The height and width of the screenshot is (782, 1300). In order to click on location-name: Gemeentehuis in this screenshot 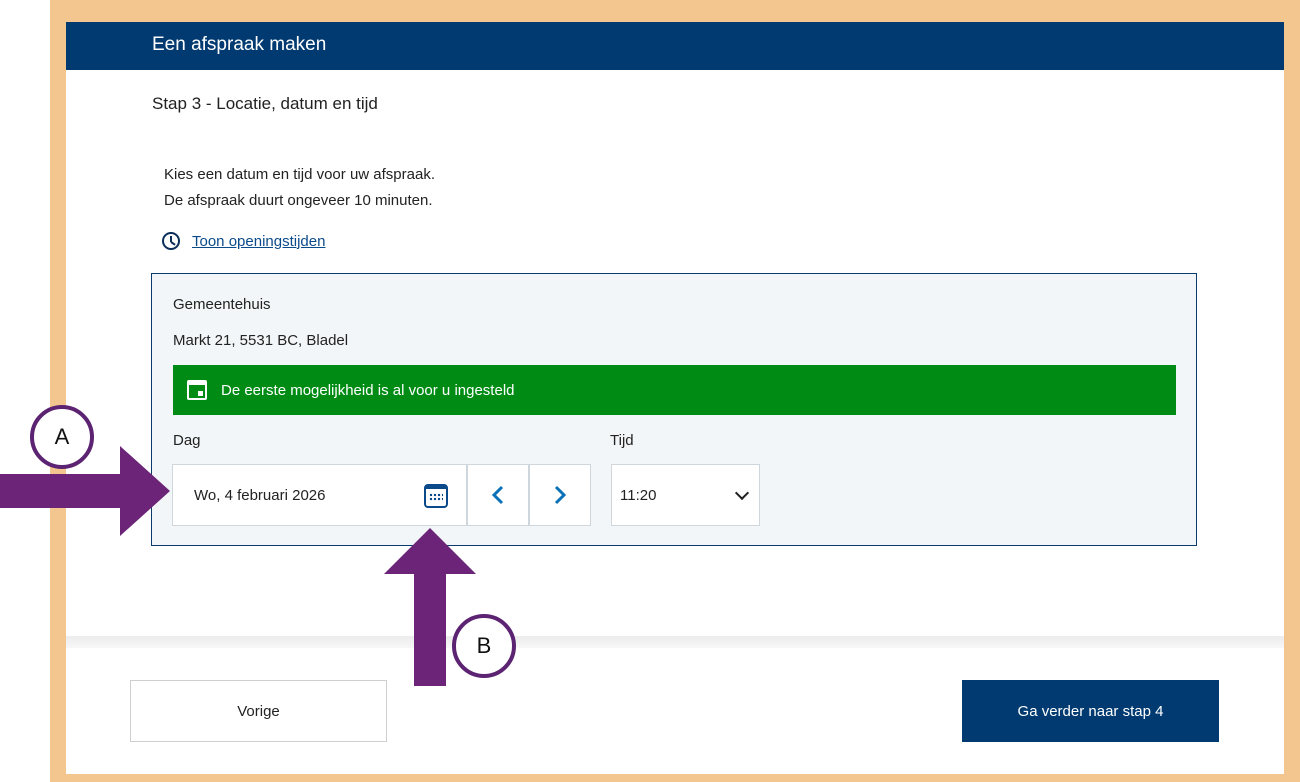, I will do `click(222, 304)`.